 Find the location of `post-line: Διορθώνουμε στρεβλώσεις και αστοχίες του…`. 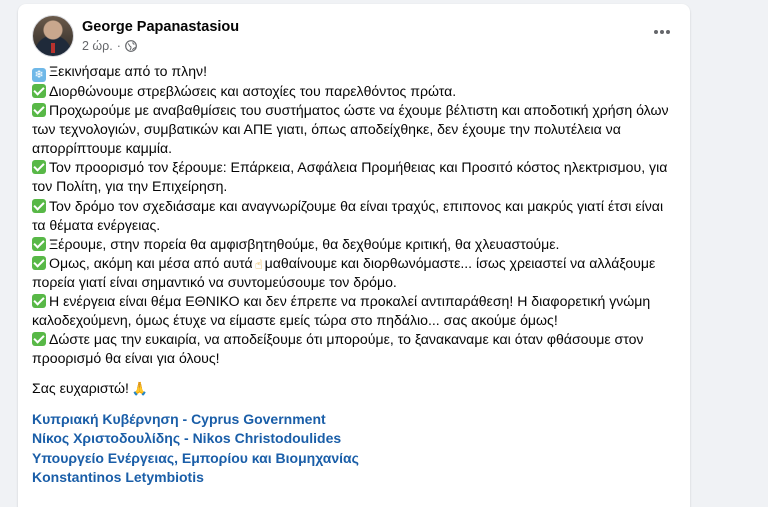

post-line: Διορθώνουμε στρεβλώσεις και αστοχίες του… is located at coordinates (352, 91).